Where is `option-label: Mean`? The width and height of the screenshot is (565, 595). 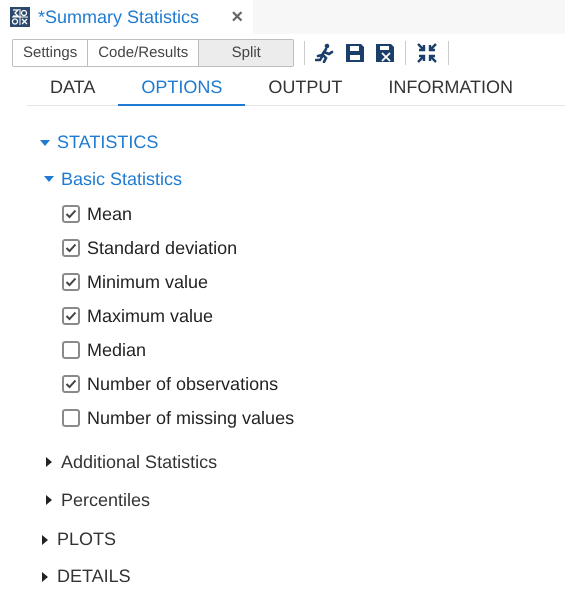
option-label: Mean is located at coordinates (109, 214).